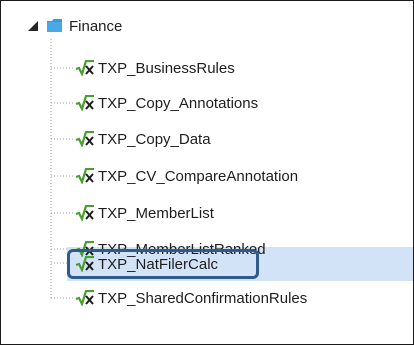  I want to click on collapse-arrow-icon, so click(33, 26).